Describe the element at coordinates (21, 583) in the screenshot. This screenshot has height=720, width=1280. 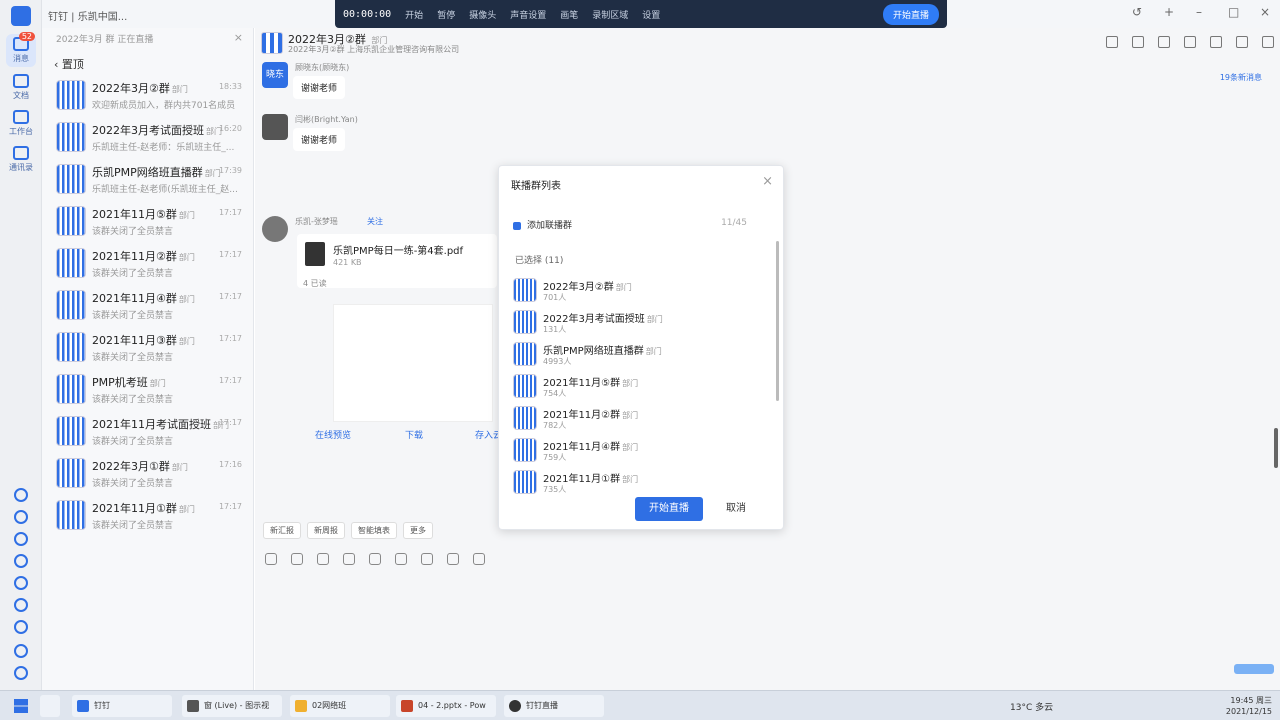
I see `mail-icon` at that location.